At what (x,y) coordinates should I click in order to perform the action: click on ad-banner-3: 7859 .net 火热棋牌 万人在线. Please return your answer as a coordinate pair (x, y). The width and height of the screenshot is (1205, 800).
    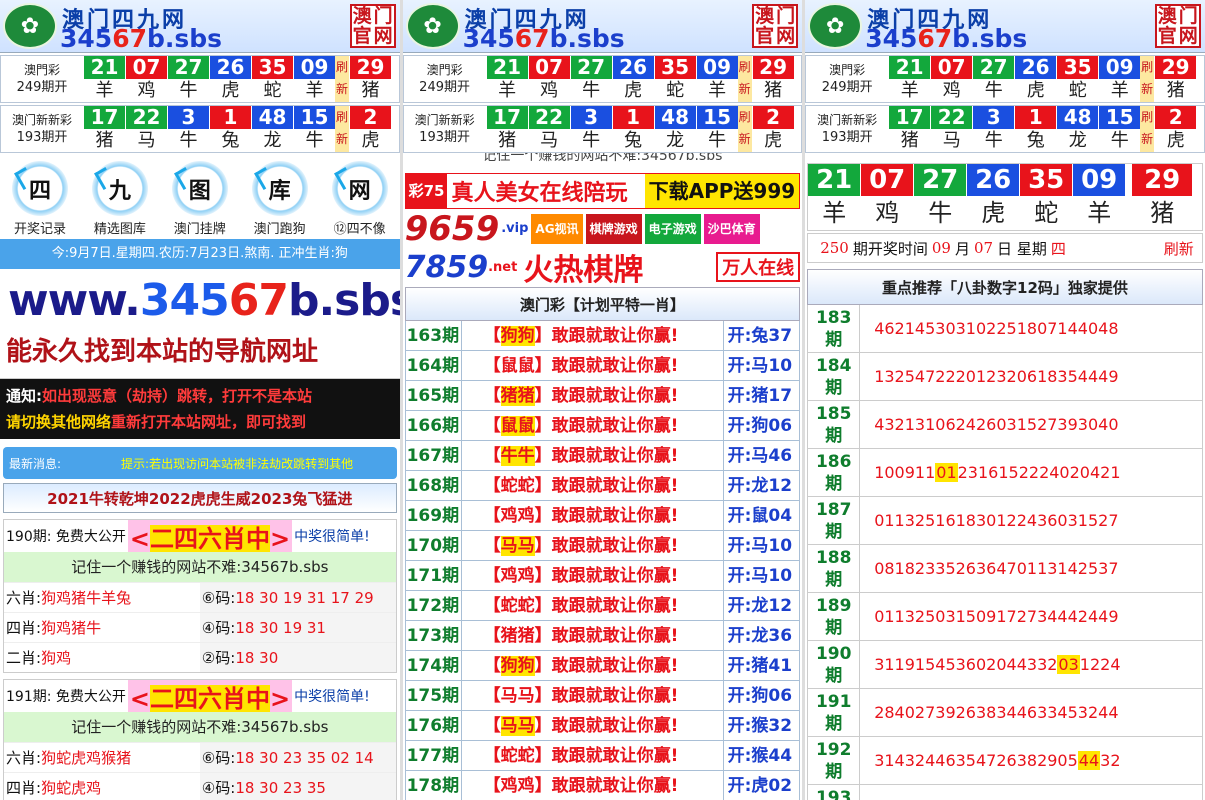
    Looking at the image, I should click on (603, 267).